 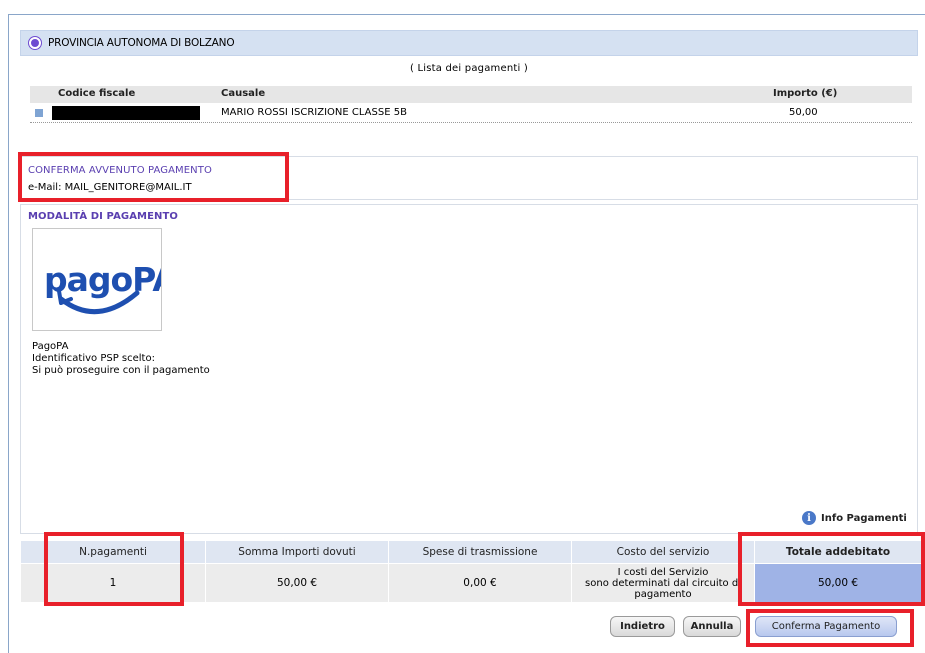 What do you see at coordinates (113, 583) in the screenshot?
I see `summary-npagamenti: 1` at bounding box center [113, 583].